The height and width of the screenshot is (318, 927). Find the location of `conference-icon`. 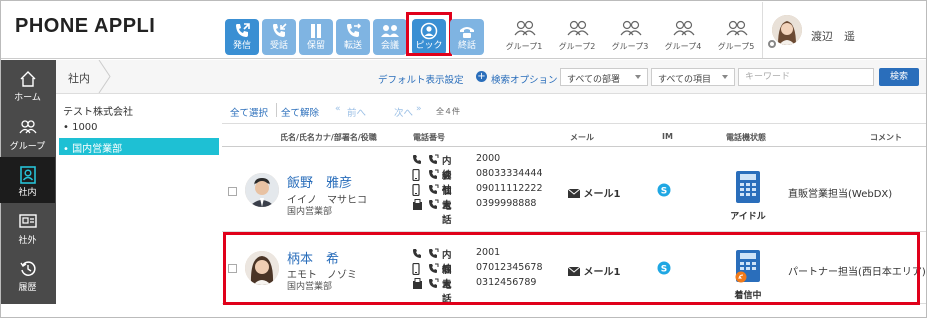

conference-icon is located at coordinates (390, 31).